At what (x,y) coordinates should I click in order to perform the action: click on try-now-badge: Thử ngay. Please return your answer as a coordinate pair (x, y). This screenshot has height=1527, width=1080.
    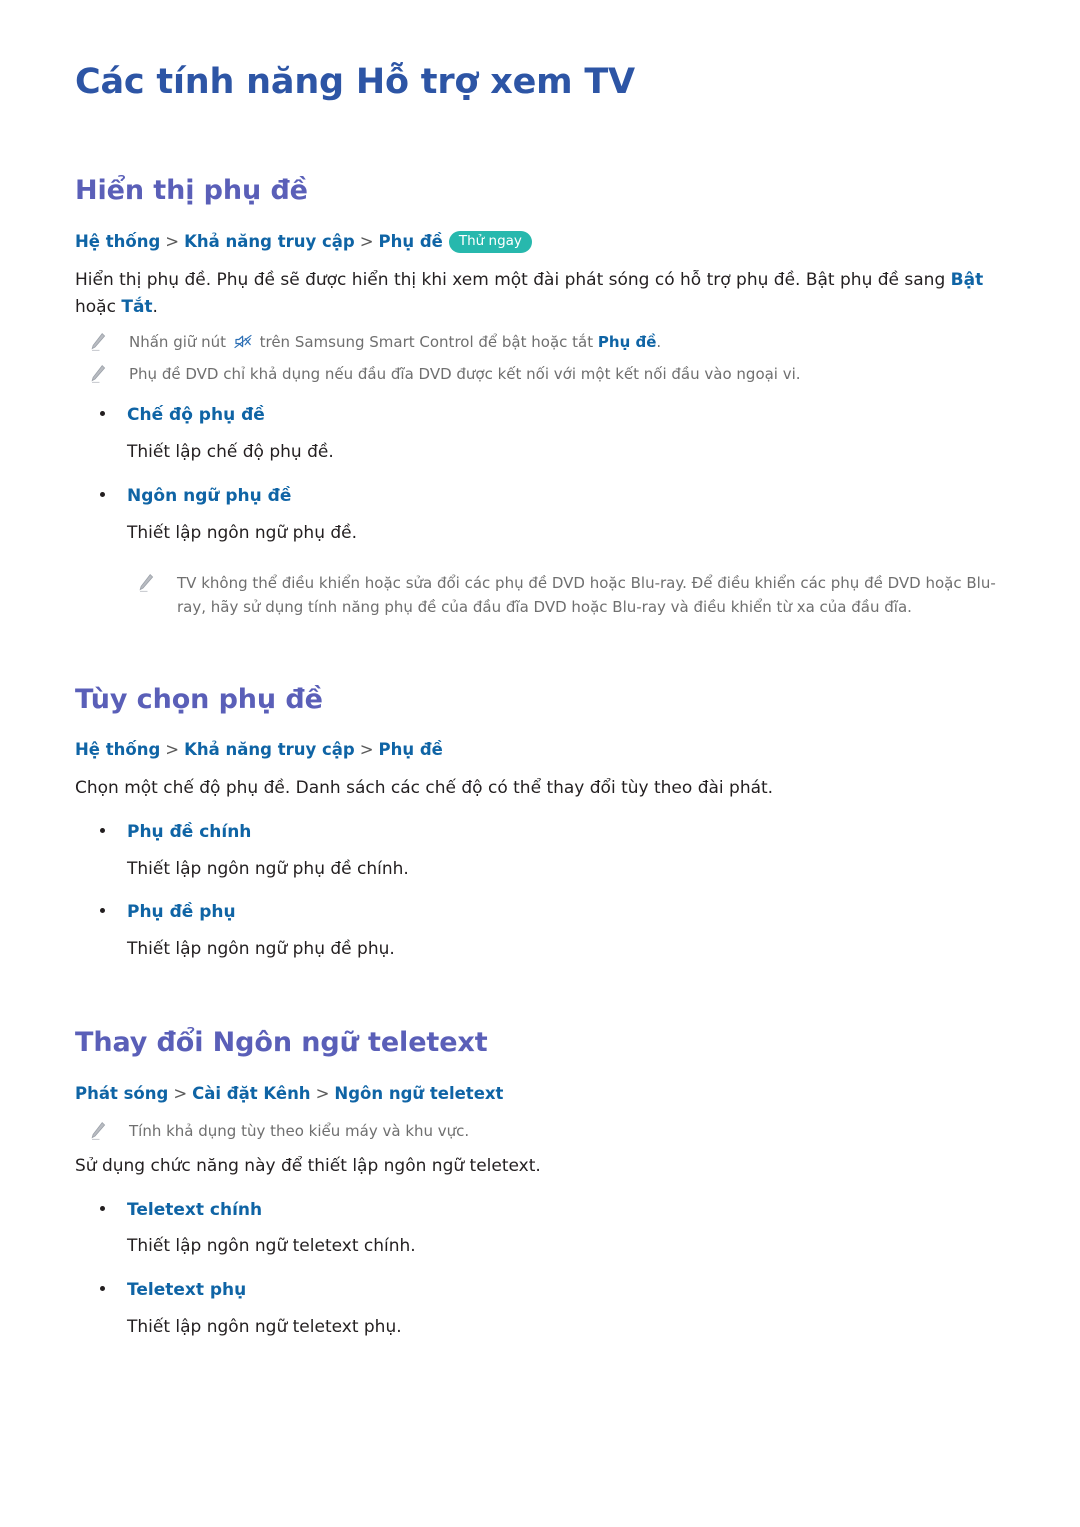
    Looking at the image, I should click on (490, 241).